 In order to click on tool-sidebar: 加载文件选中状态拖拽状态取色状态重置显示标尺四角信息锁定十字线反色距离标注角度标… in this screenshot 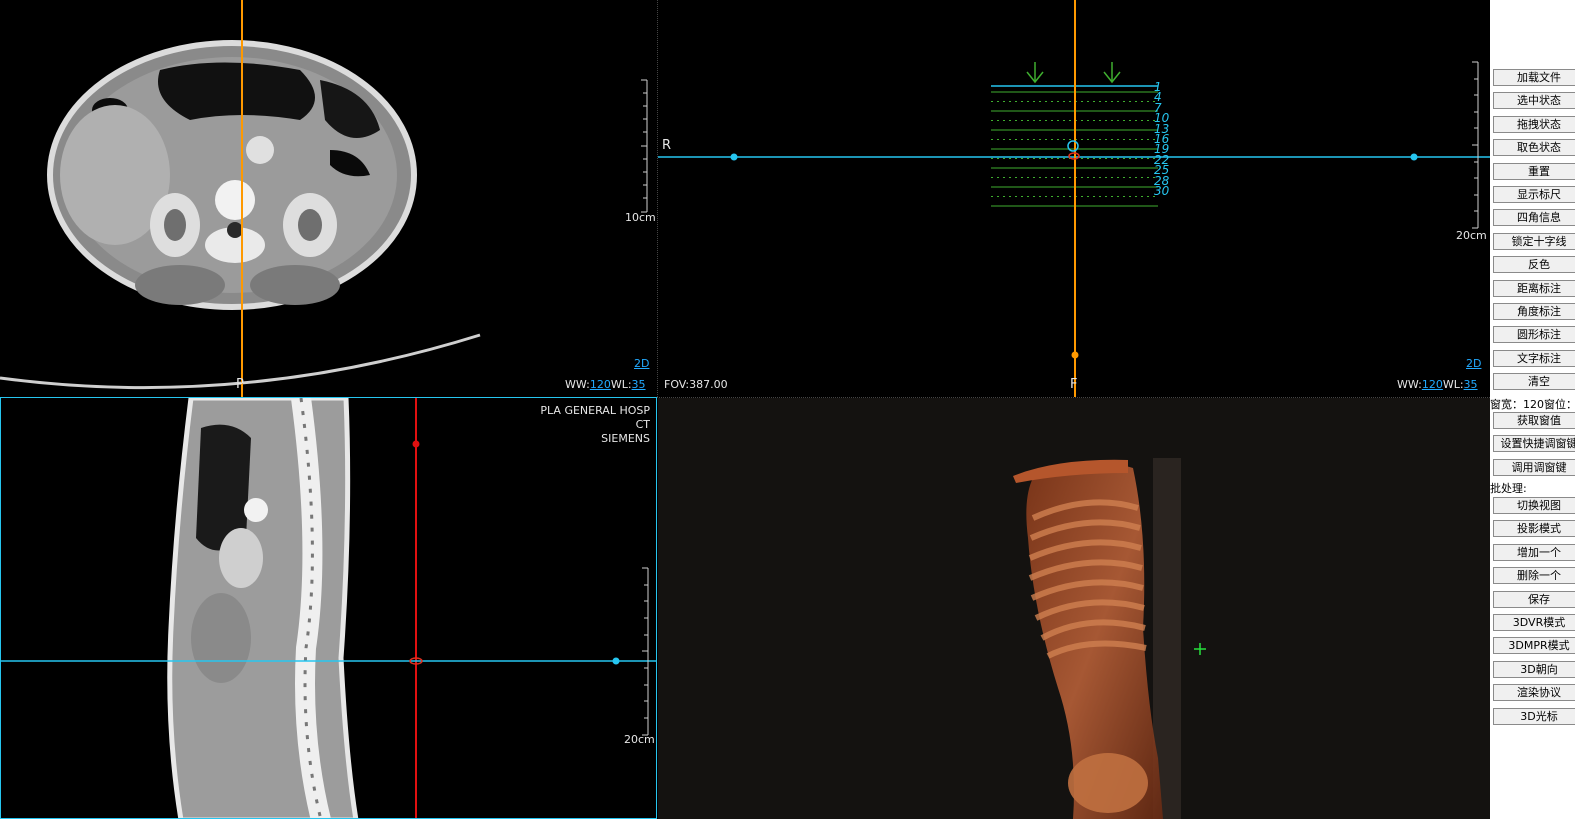, I will do `click(1532, 409)`.